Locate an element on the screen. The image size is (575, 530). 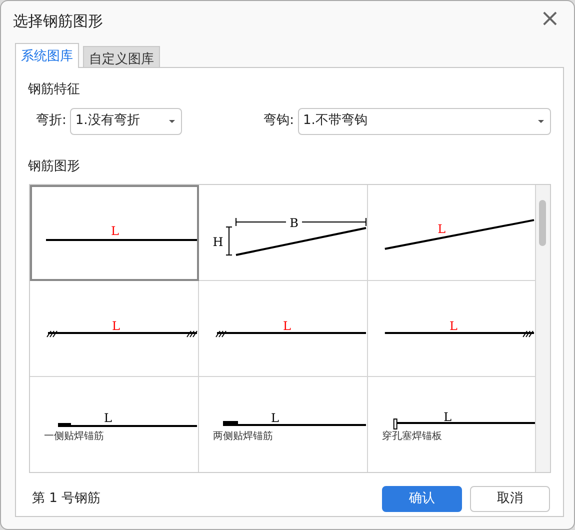
confirm-button: 确认 is located at coordinates (422, 499).